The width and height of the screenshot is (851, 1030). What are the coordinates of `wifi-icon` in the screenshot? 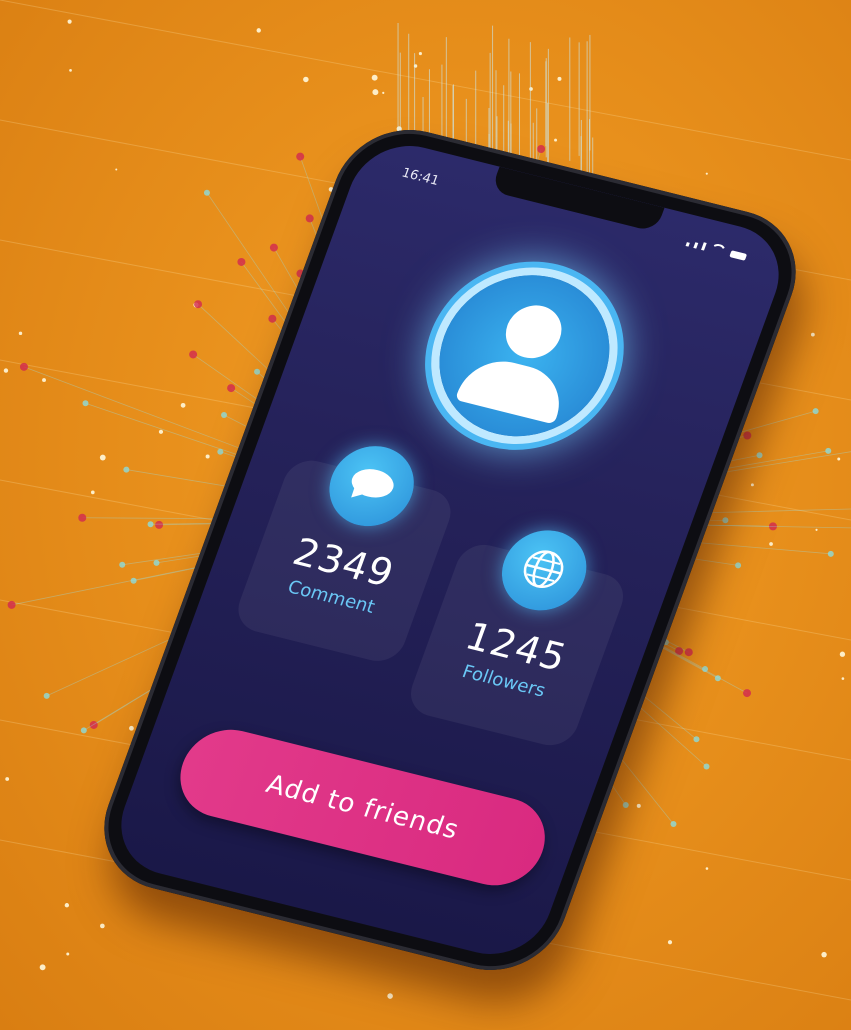 It's located at (718, 249).